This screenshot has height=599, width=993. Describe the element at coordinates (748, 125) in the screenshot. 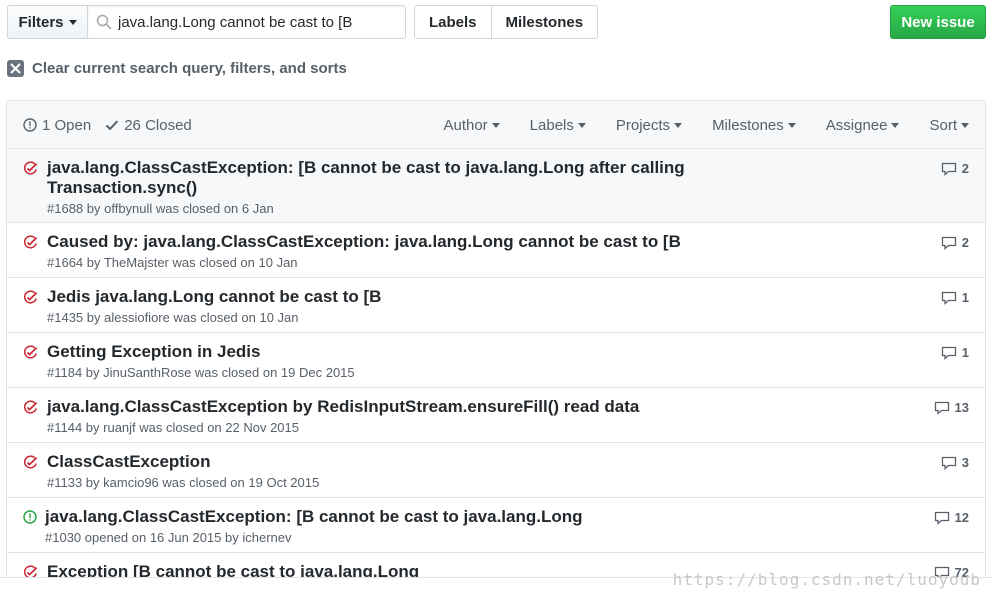

I see `milestones-menu-label: Milestones` at that location.